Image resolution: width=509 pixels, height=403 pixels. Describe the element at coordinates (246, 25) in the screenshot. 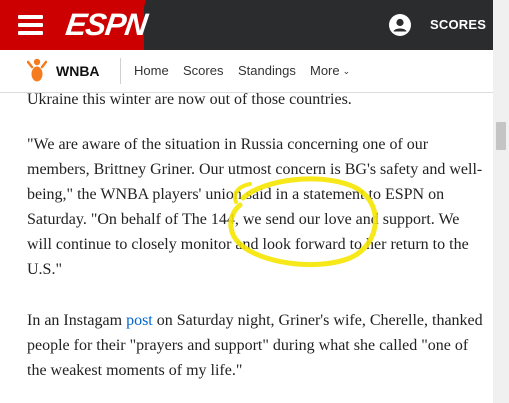

I see `espn-header: ESPN SCORES` at that location.